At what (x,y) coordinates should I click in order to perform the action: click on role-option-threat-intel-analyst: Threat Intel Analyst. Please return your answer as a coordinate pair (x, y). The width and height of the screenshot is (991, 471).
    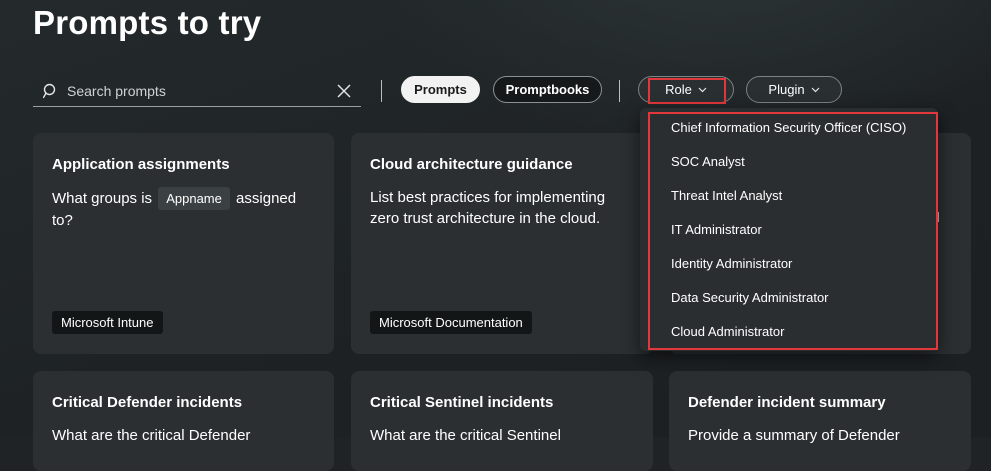
    Looking at the image, I should click on (726, 195).